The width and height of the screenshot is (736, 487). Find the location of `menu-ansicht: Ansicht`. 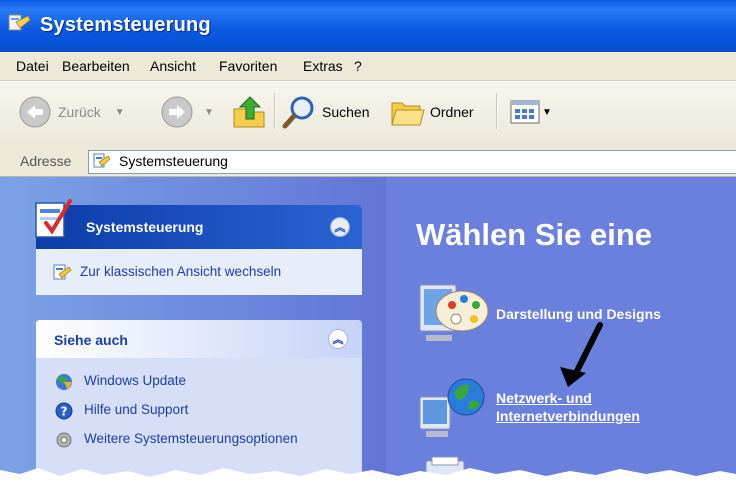

menu-ansicht: Ansicht is located at coordinates (173, 66).